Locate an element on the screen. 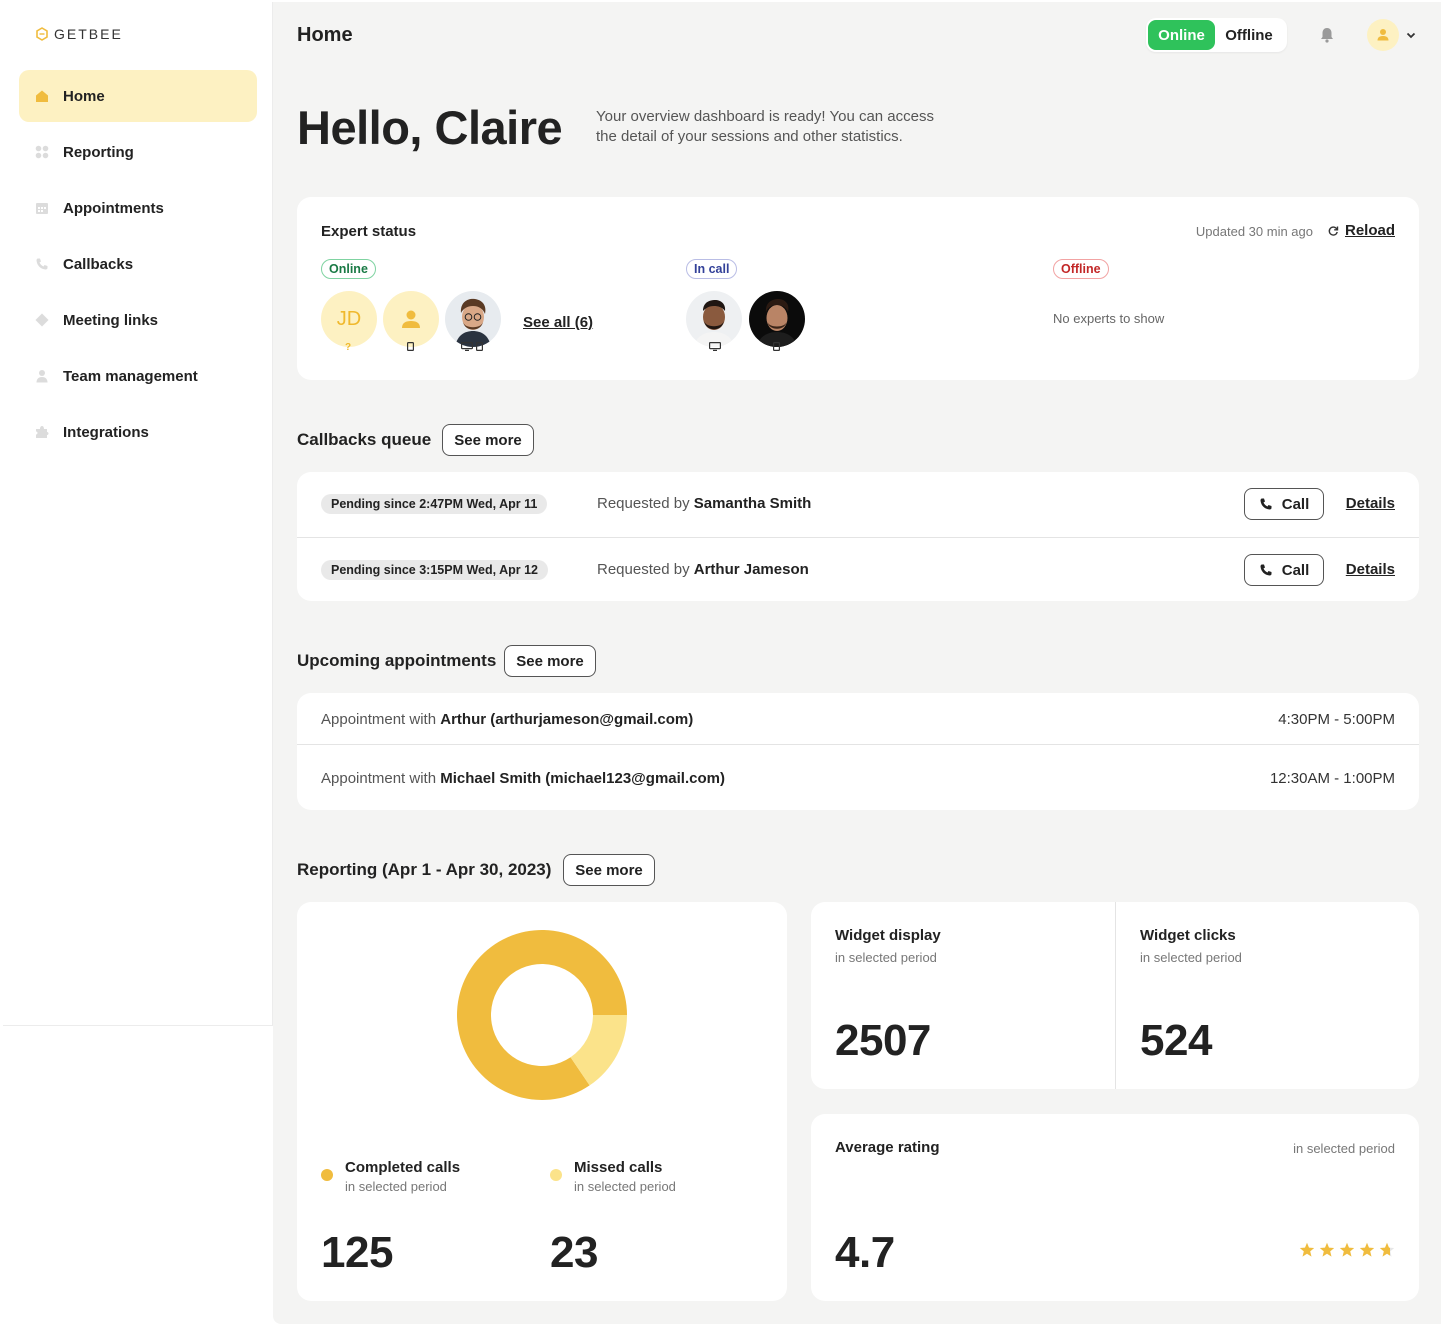  sidebar-item-label: Appointments is located at coordinates (113, 208).